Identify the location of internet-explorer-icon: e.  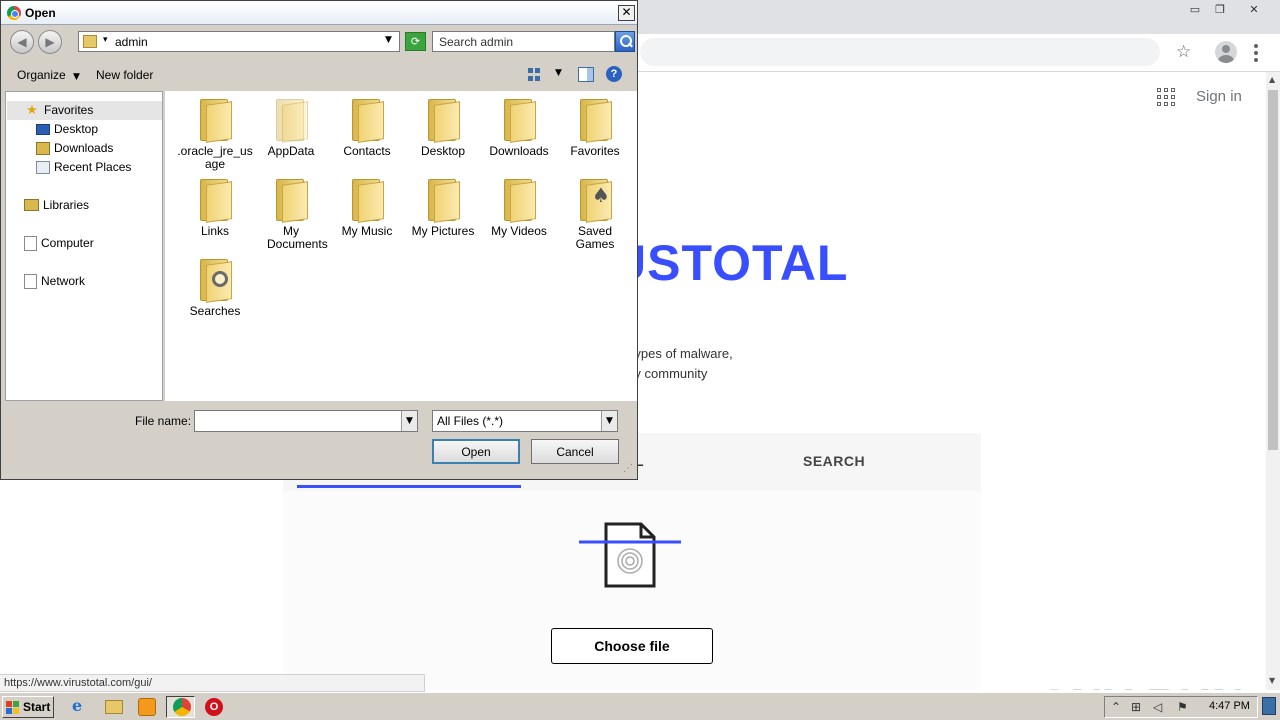
(81, 705).